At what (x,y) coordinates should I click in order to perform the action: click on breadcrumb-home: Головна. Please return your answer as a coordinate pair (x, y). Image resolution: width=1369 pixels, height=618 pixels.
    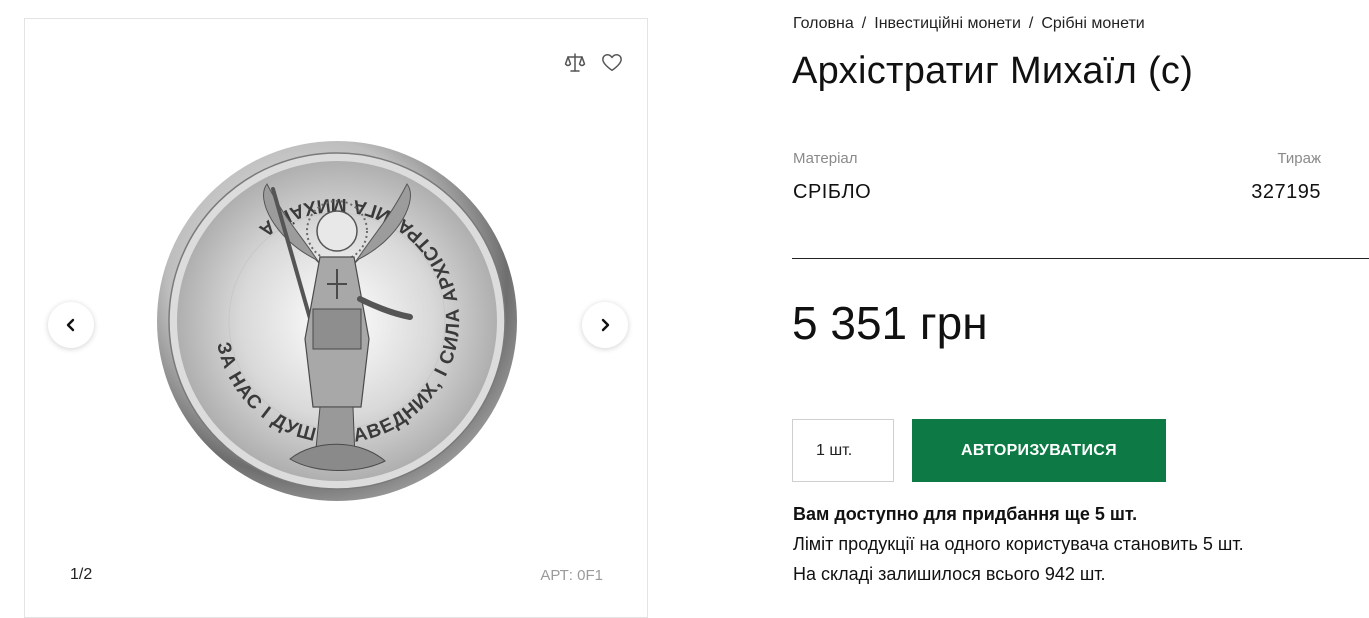
    Looking at the image, I should click on (823, 23).